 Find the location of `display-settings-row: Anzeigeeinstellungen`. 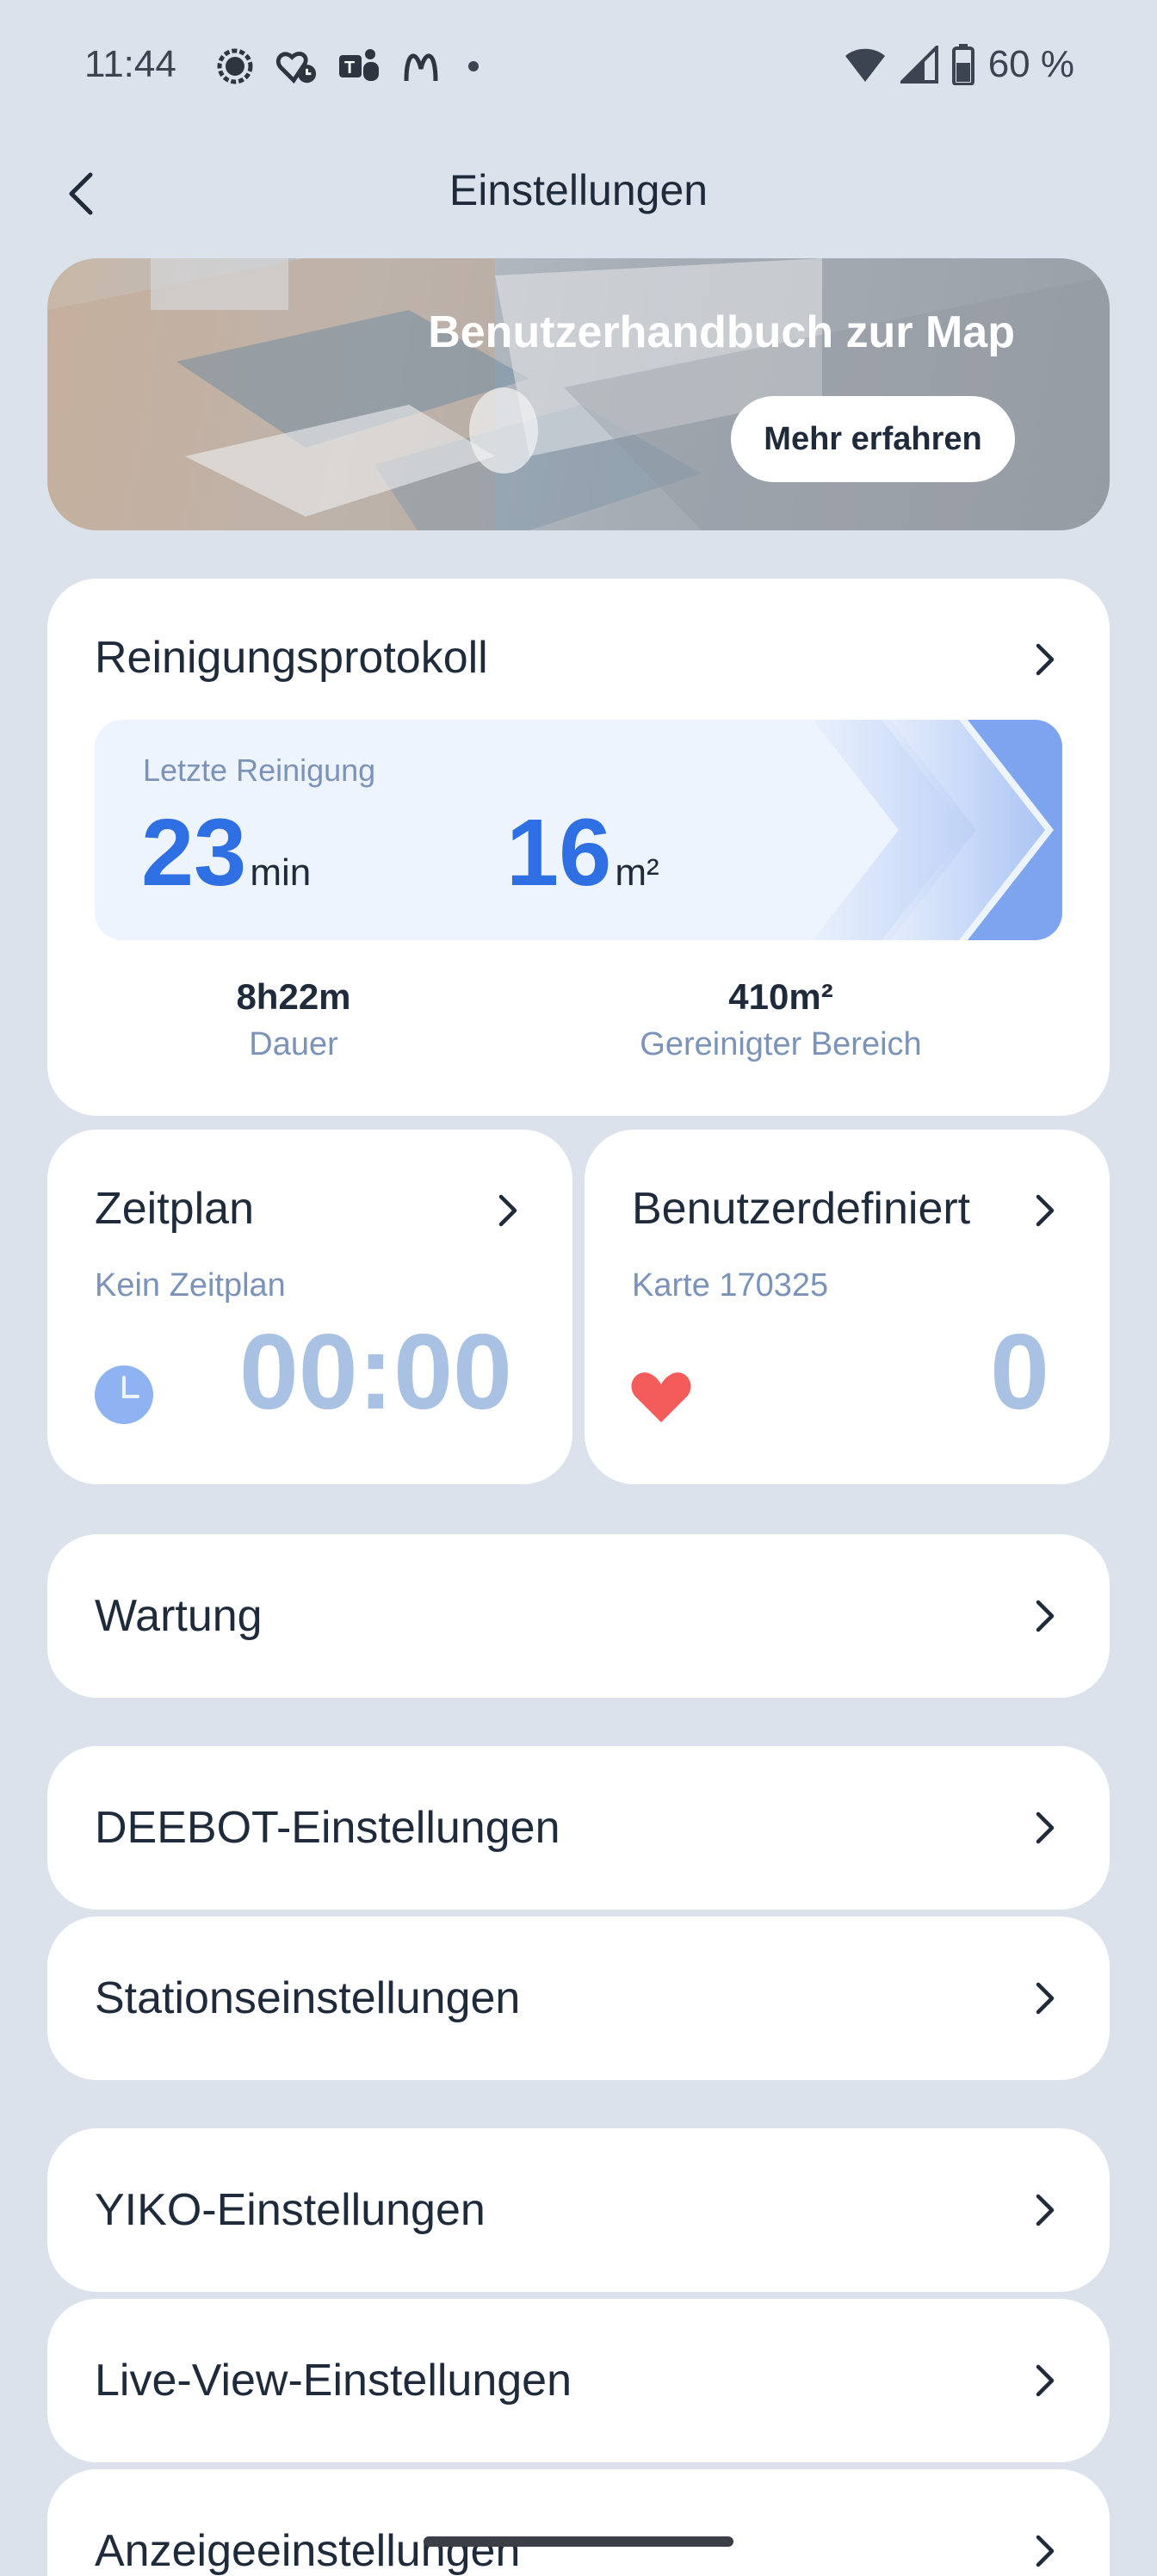

display-settings-row: Anzeigeeinstellungen is located at coordinates (579, 2523).